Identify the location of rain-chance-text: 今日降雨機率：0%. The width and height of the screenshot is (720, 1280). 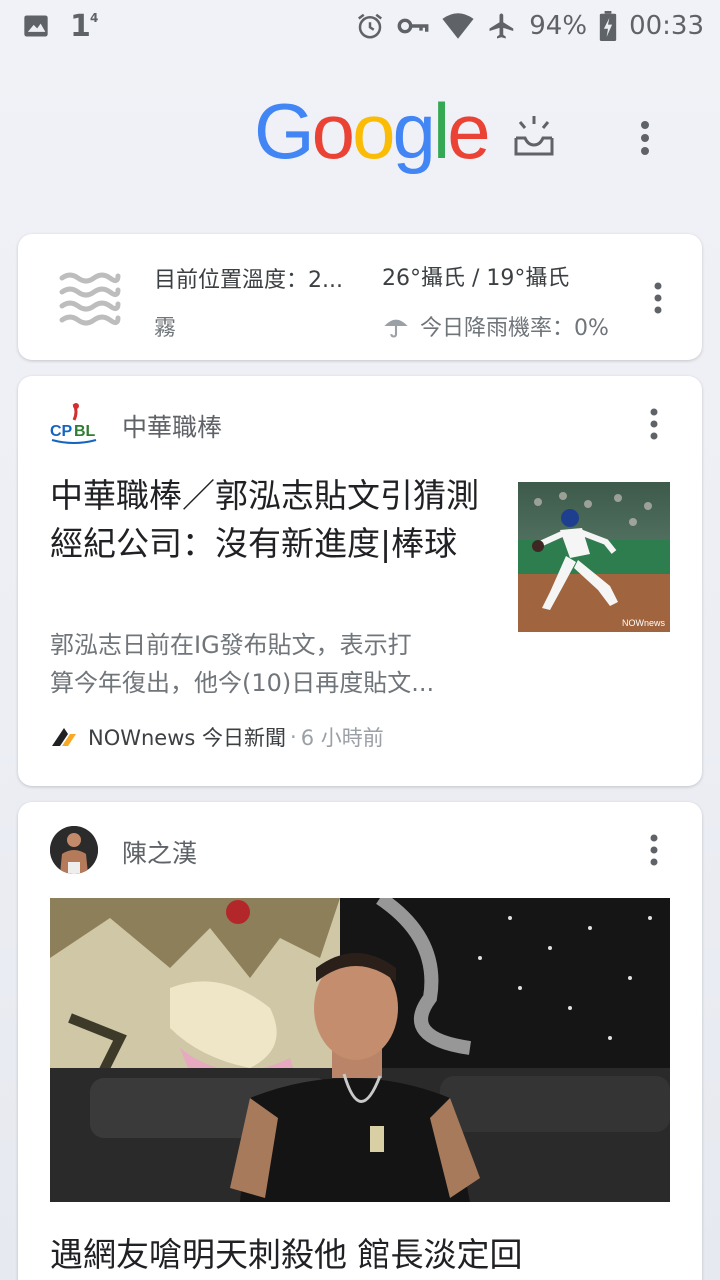
(514, 328).